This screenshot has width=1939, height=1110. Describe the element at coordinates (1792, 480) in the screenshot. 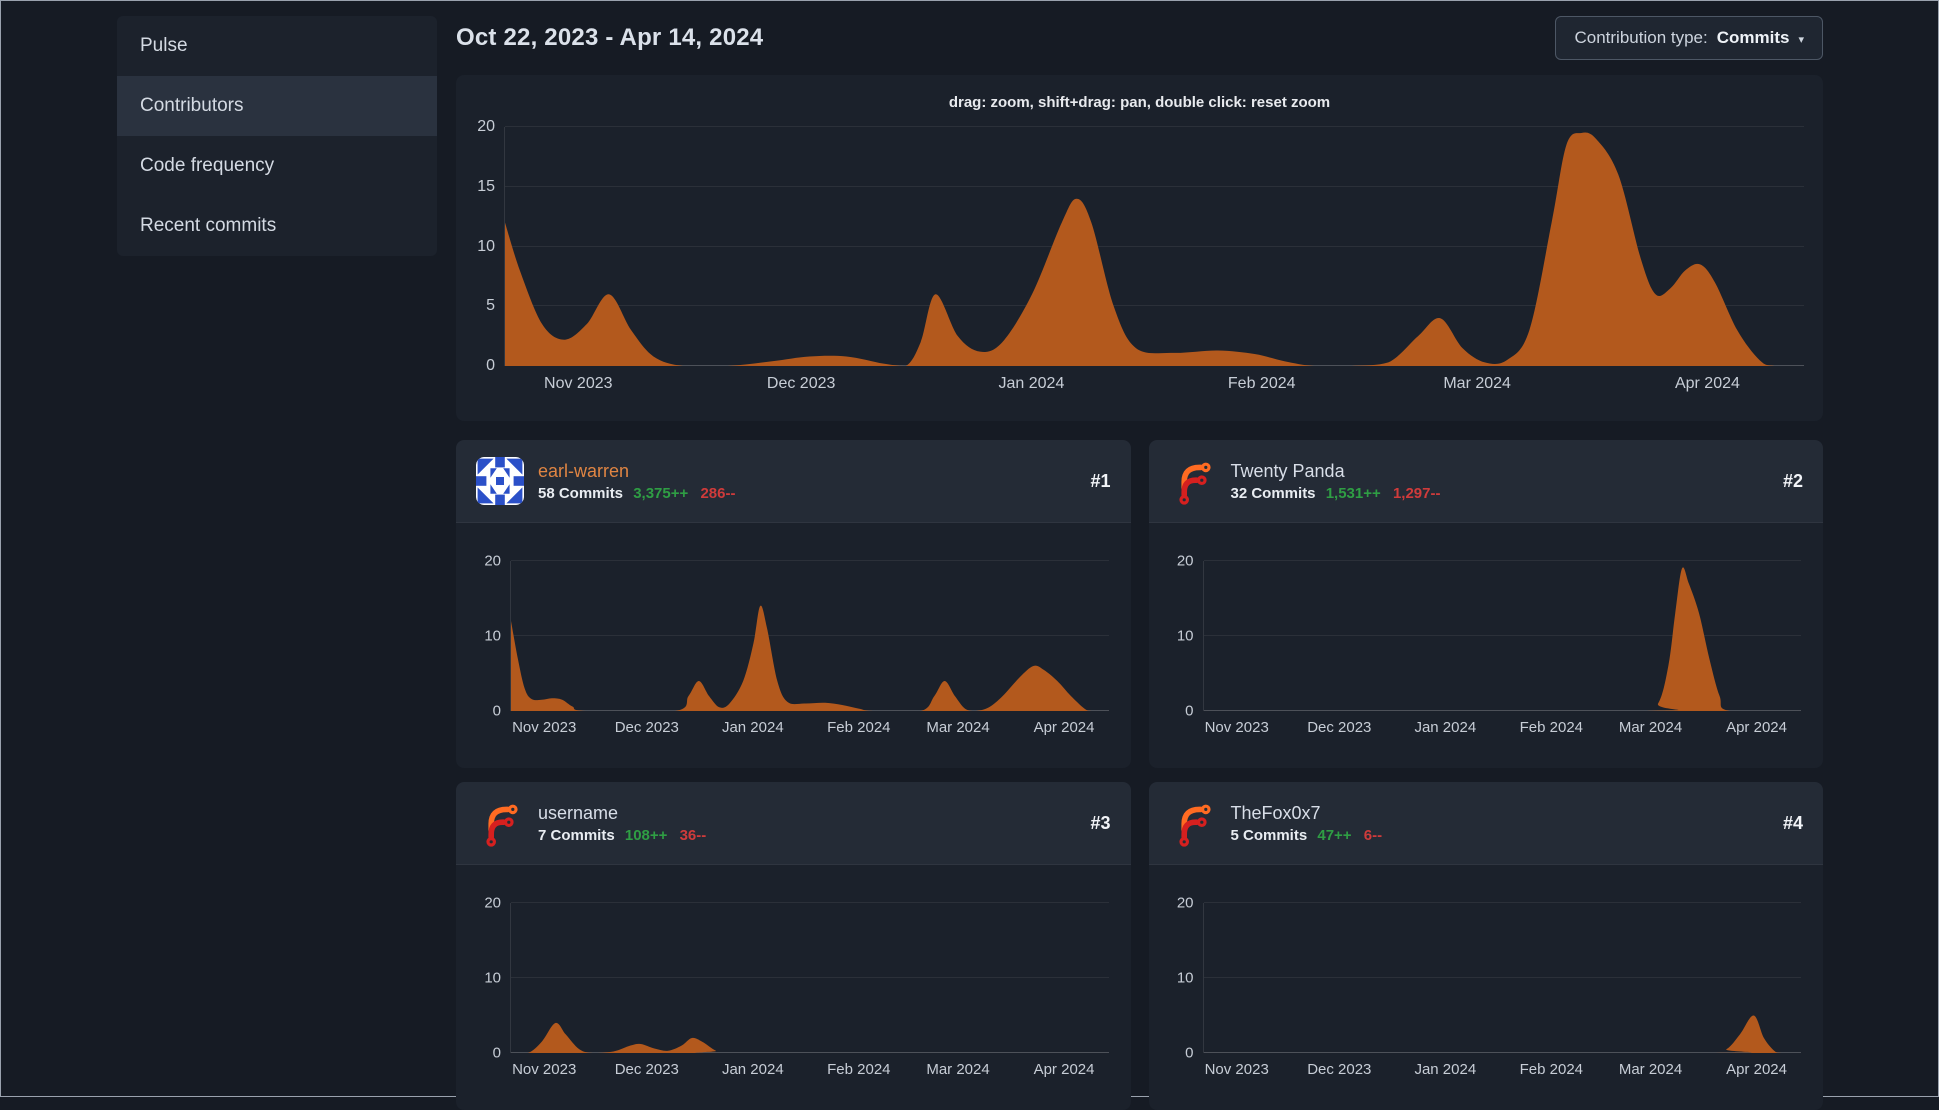

I see `rank-badge: #2` at that location.